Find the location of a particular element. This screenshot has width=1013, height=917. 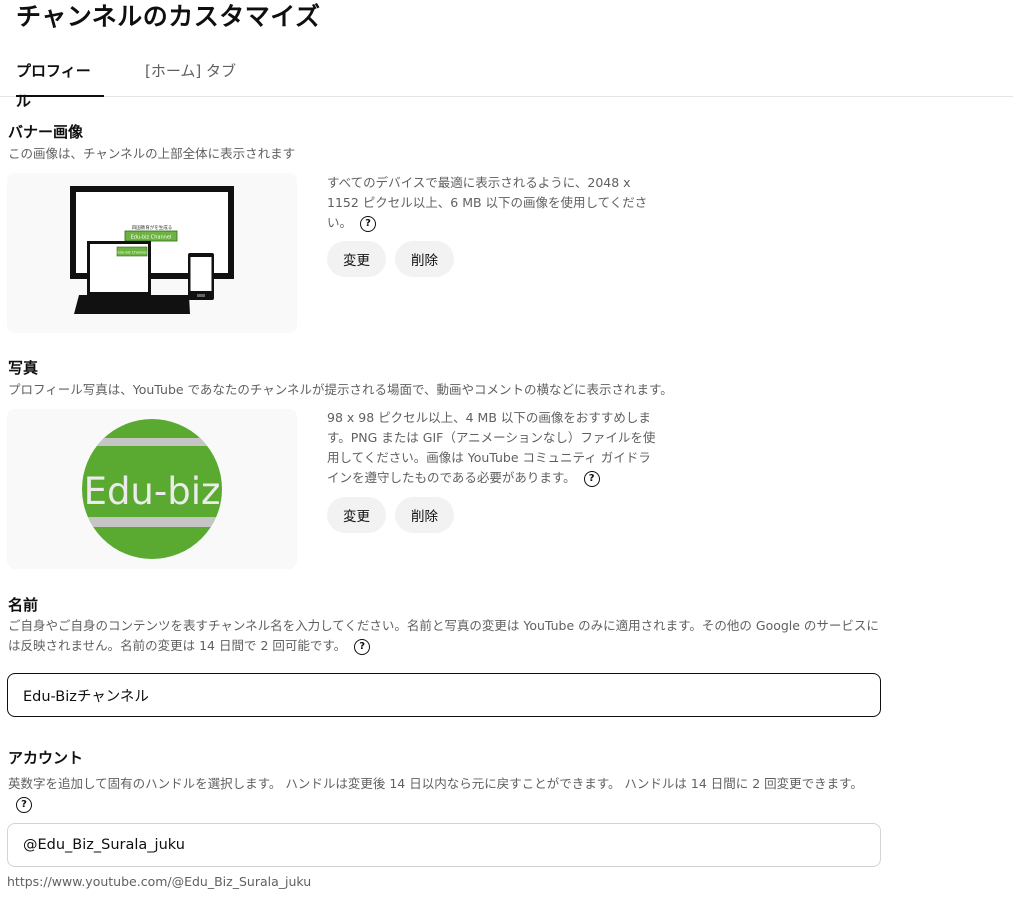

photo-change-button: 変更 is located at coordinates (356, 515).